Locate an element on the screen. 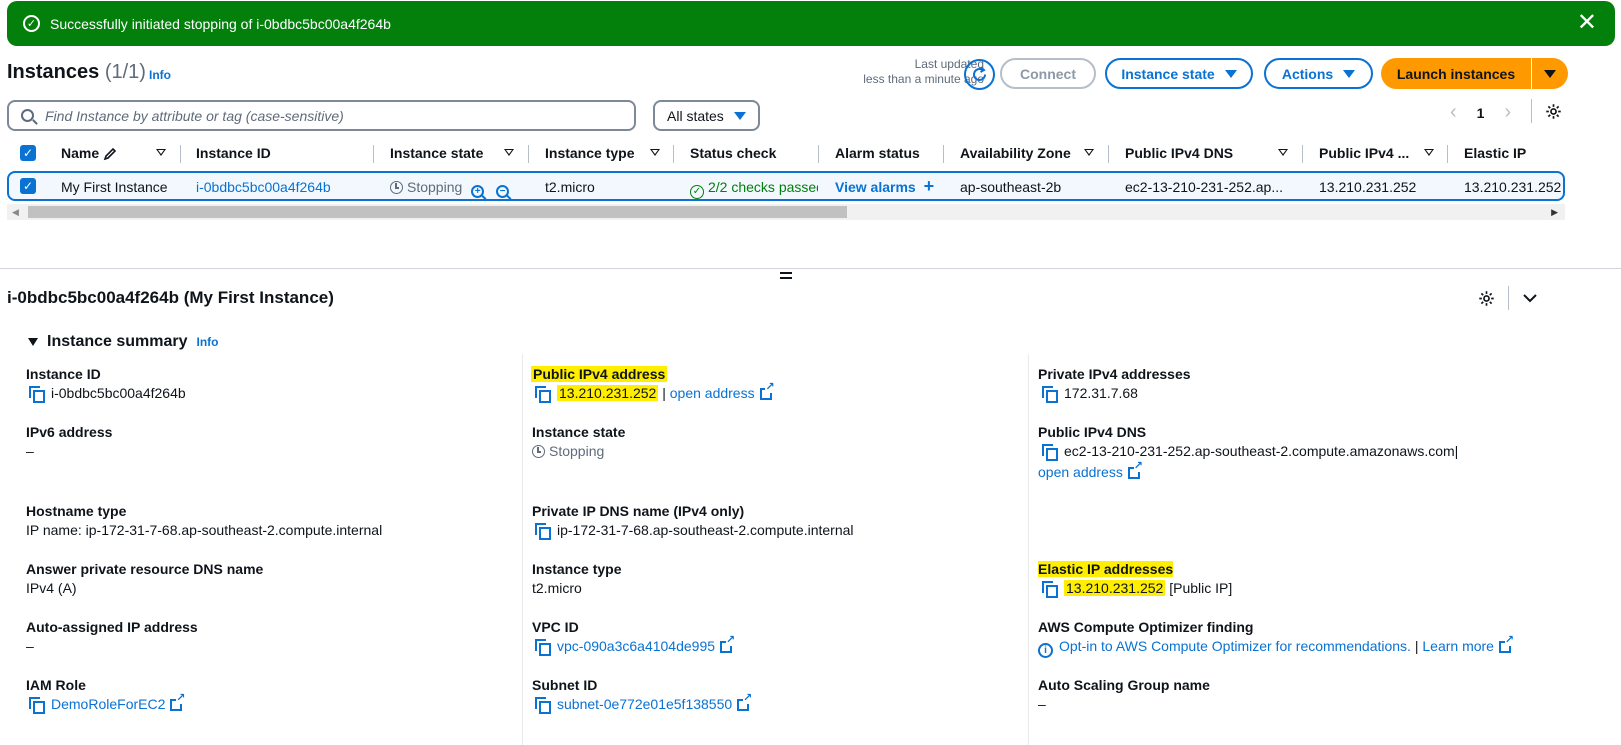  zoom-in-icon: + is located at coordinates (478, 191).